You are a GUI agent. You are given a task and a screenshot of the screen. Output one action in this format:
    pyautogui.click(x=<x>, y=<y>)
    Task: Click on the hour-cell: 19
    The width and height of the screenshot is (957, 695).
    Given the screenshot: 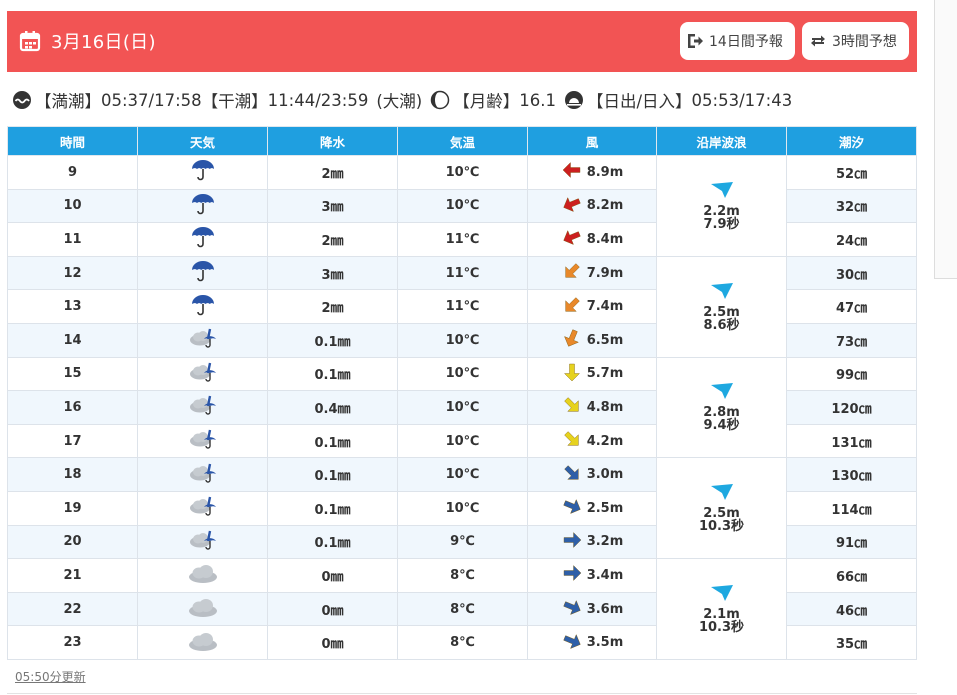 What is the action you would take?
    pyautogui.click(x=72, y=508)
    